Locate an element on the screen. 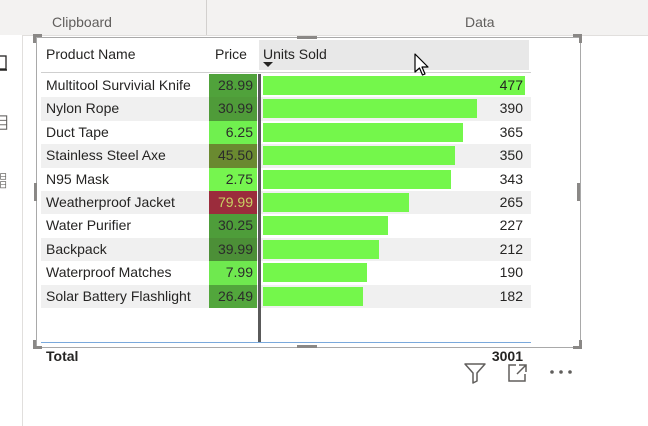  cell-price: 28.99 is located at coordinates (233, 86).